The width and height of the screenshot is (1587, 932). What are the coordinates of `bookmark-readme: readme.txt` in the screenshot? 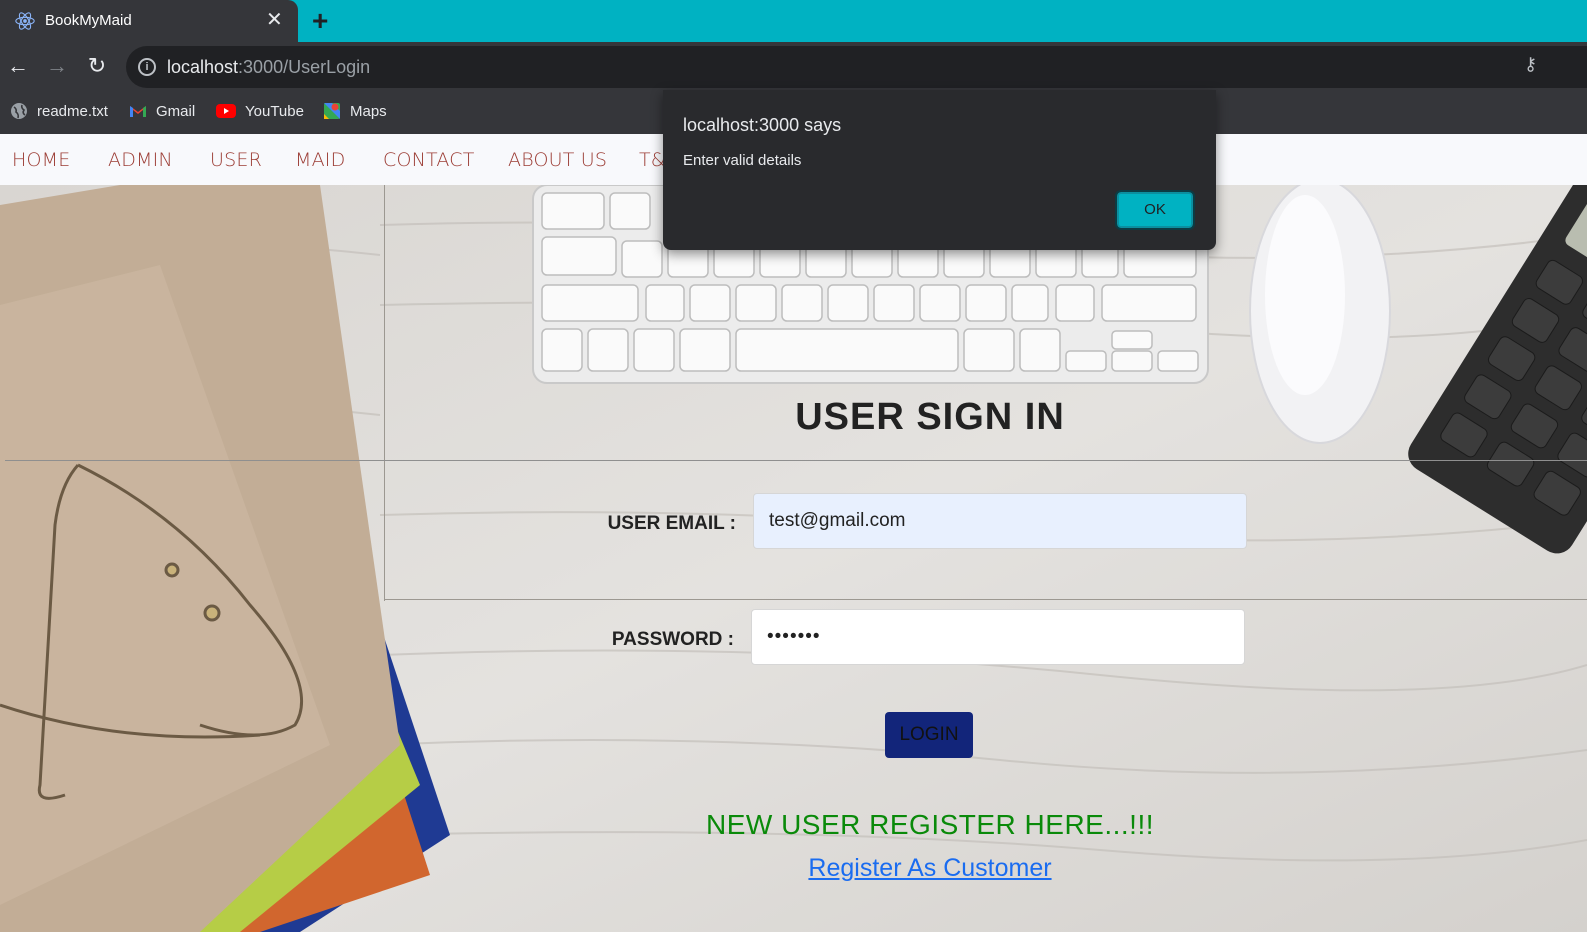 It's located at (59, 111).